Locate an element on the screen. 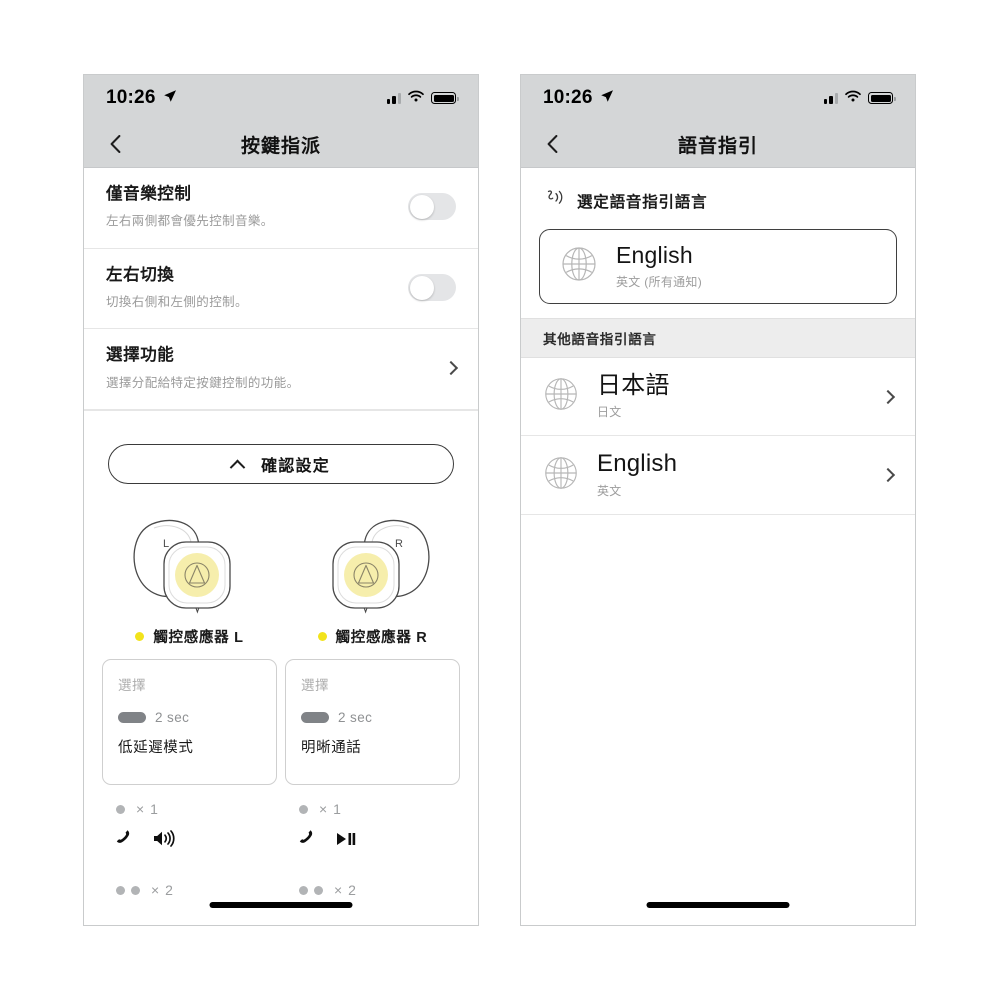 The width and height of the screenshot is (1000, 1000). page-title: 按鍵指派 is located at coordinates (280, 146).